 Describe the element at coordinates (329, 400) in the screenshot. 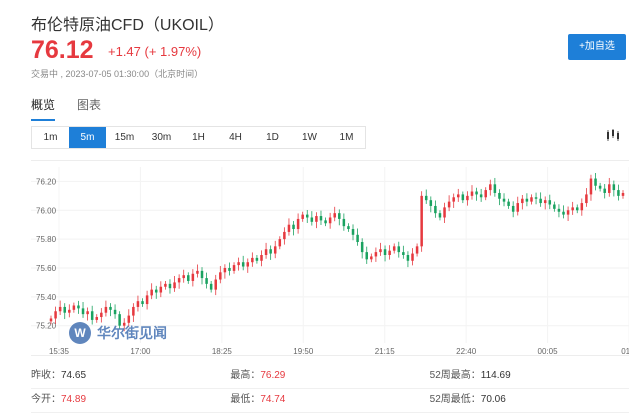

I see `stat-low: 最低：74.74` at that location.